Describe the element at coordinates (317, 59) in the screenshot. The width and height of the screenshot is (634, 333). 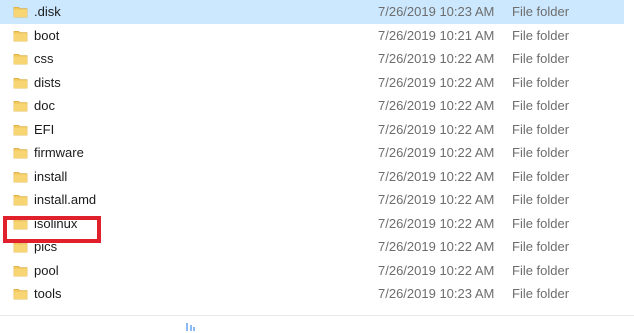
I see `list-item: css 7/26/2019 10:22 AM File folder` at that location.